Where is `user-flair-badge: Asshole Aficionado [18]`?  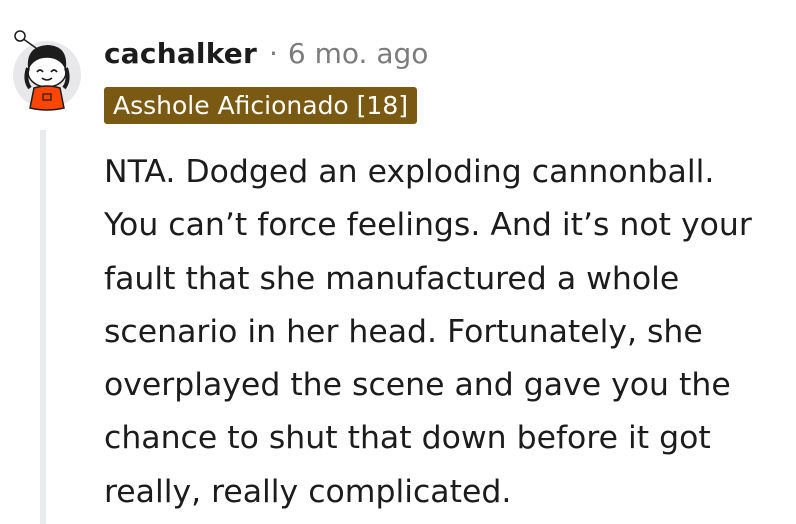
user-flair-badge: Asshole Aficionado [18] is located at coordinates (260, 105).